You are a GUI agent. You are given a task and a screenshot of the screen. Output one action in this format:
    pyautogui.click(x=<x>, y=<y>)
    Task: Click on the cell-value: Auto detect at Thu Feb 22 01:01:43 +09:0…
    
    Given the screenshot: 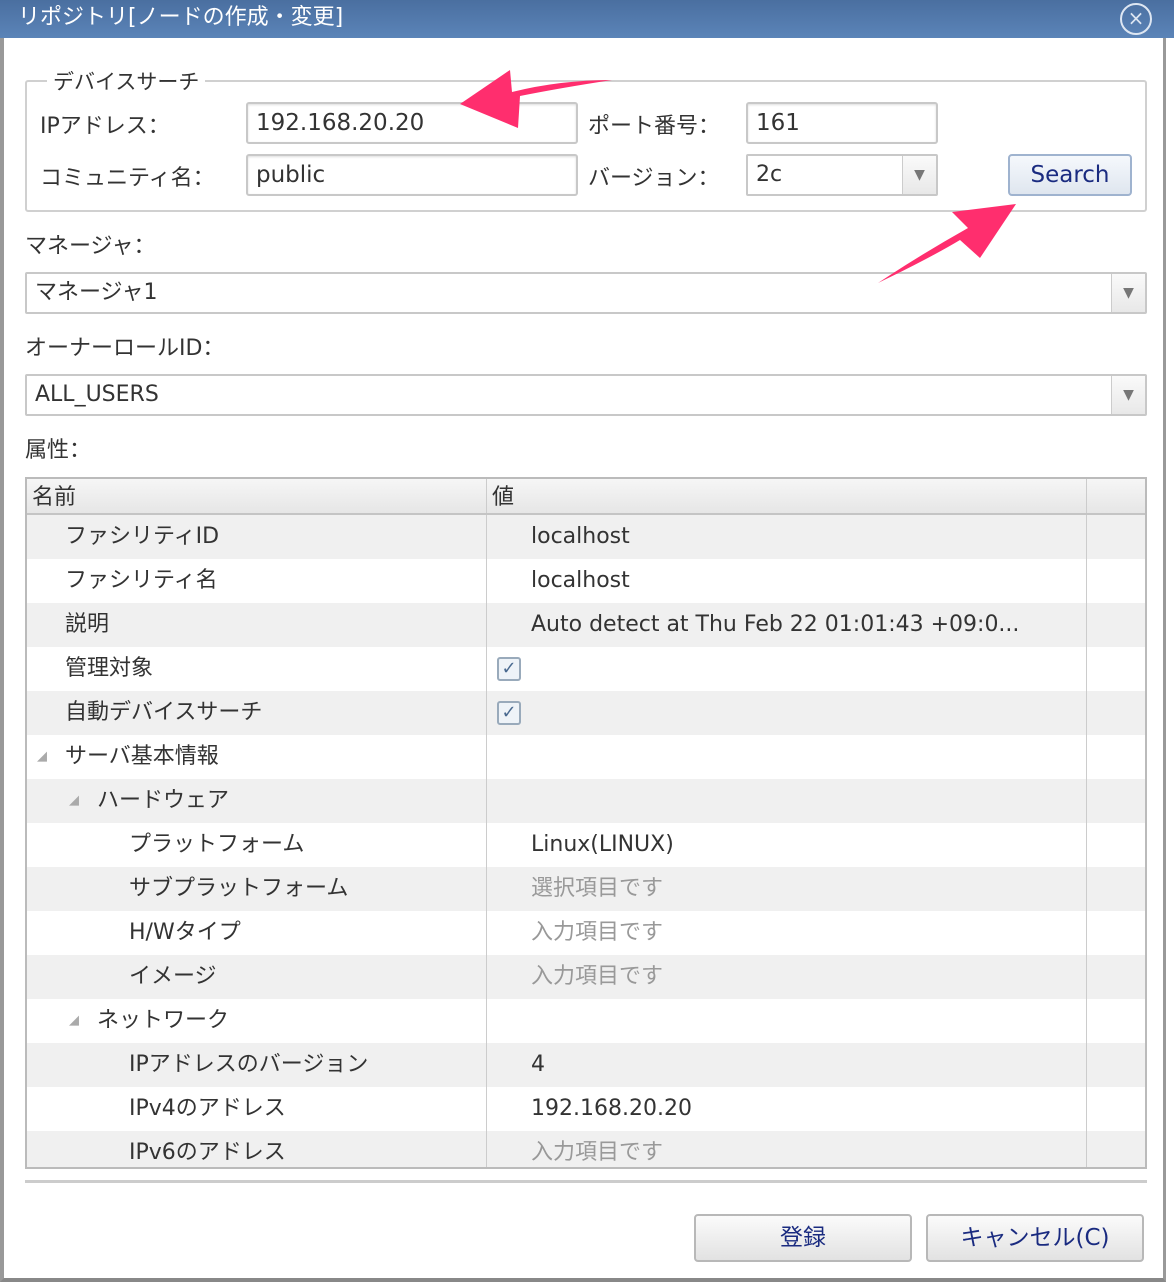 What is the action you would take?
    pyautogui.click(x=787, y=625)
    